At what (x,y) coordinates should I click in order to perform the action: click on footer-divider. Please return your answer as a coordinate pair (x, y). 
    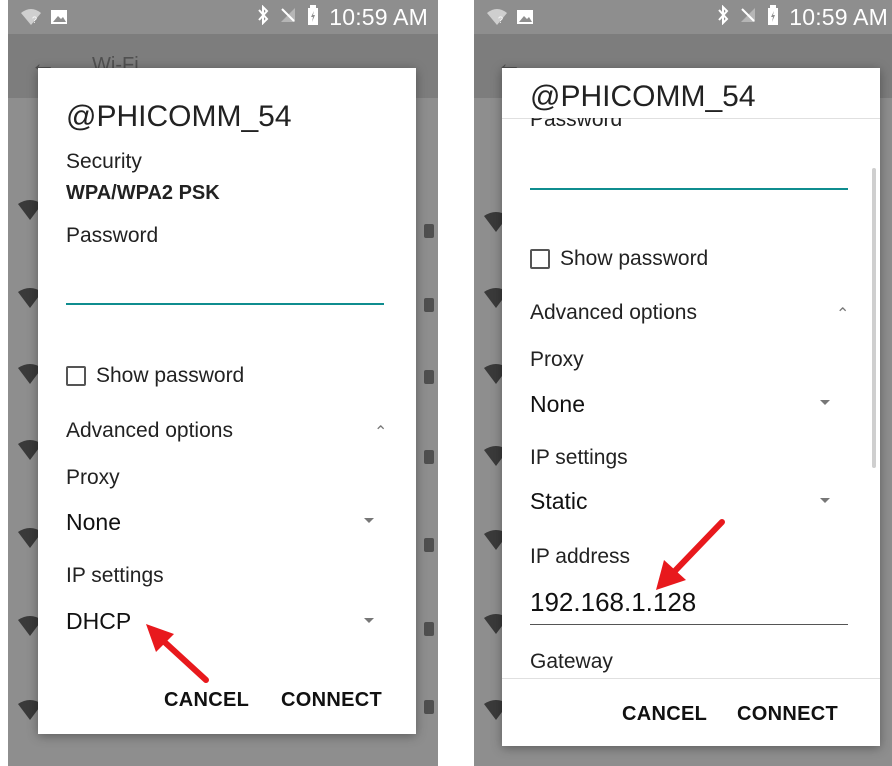
    Looking at the image, I should click on (691, 678).